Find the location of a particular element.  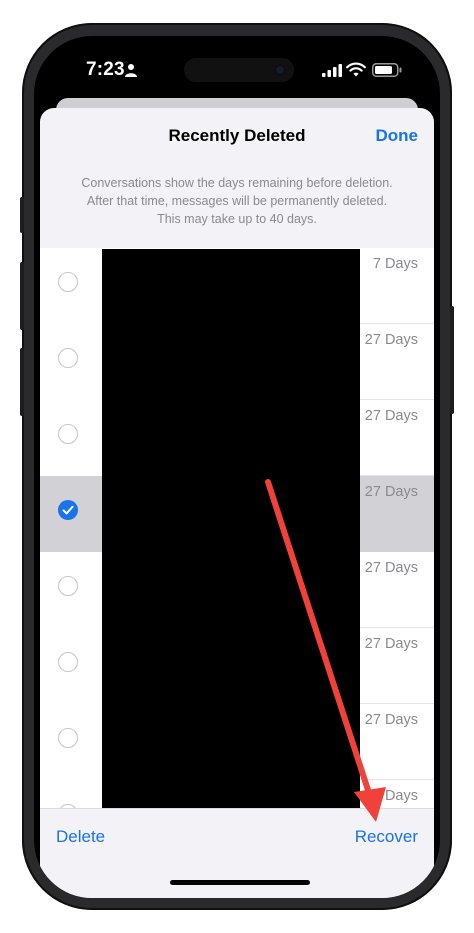

checkmark-icon is located at coordinates (68, 510).